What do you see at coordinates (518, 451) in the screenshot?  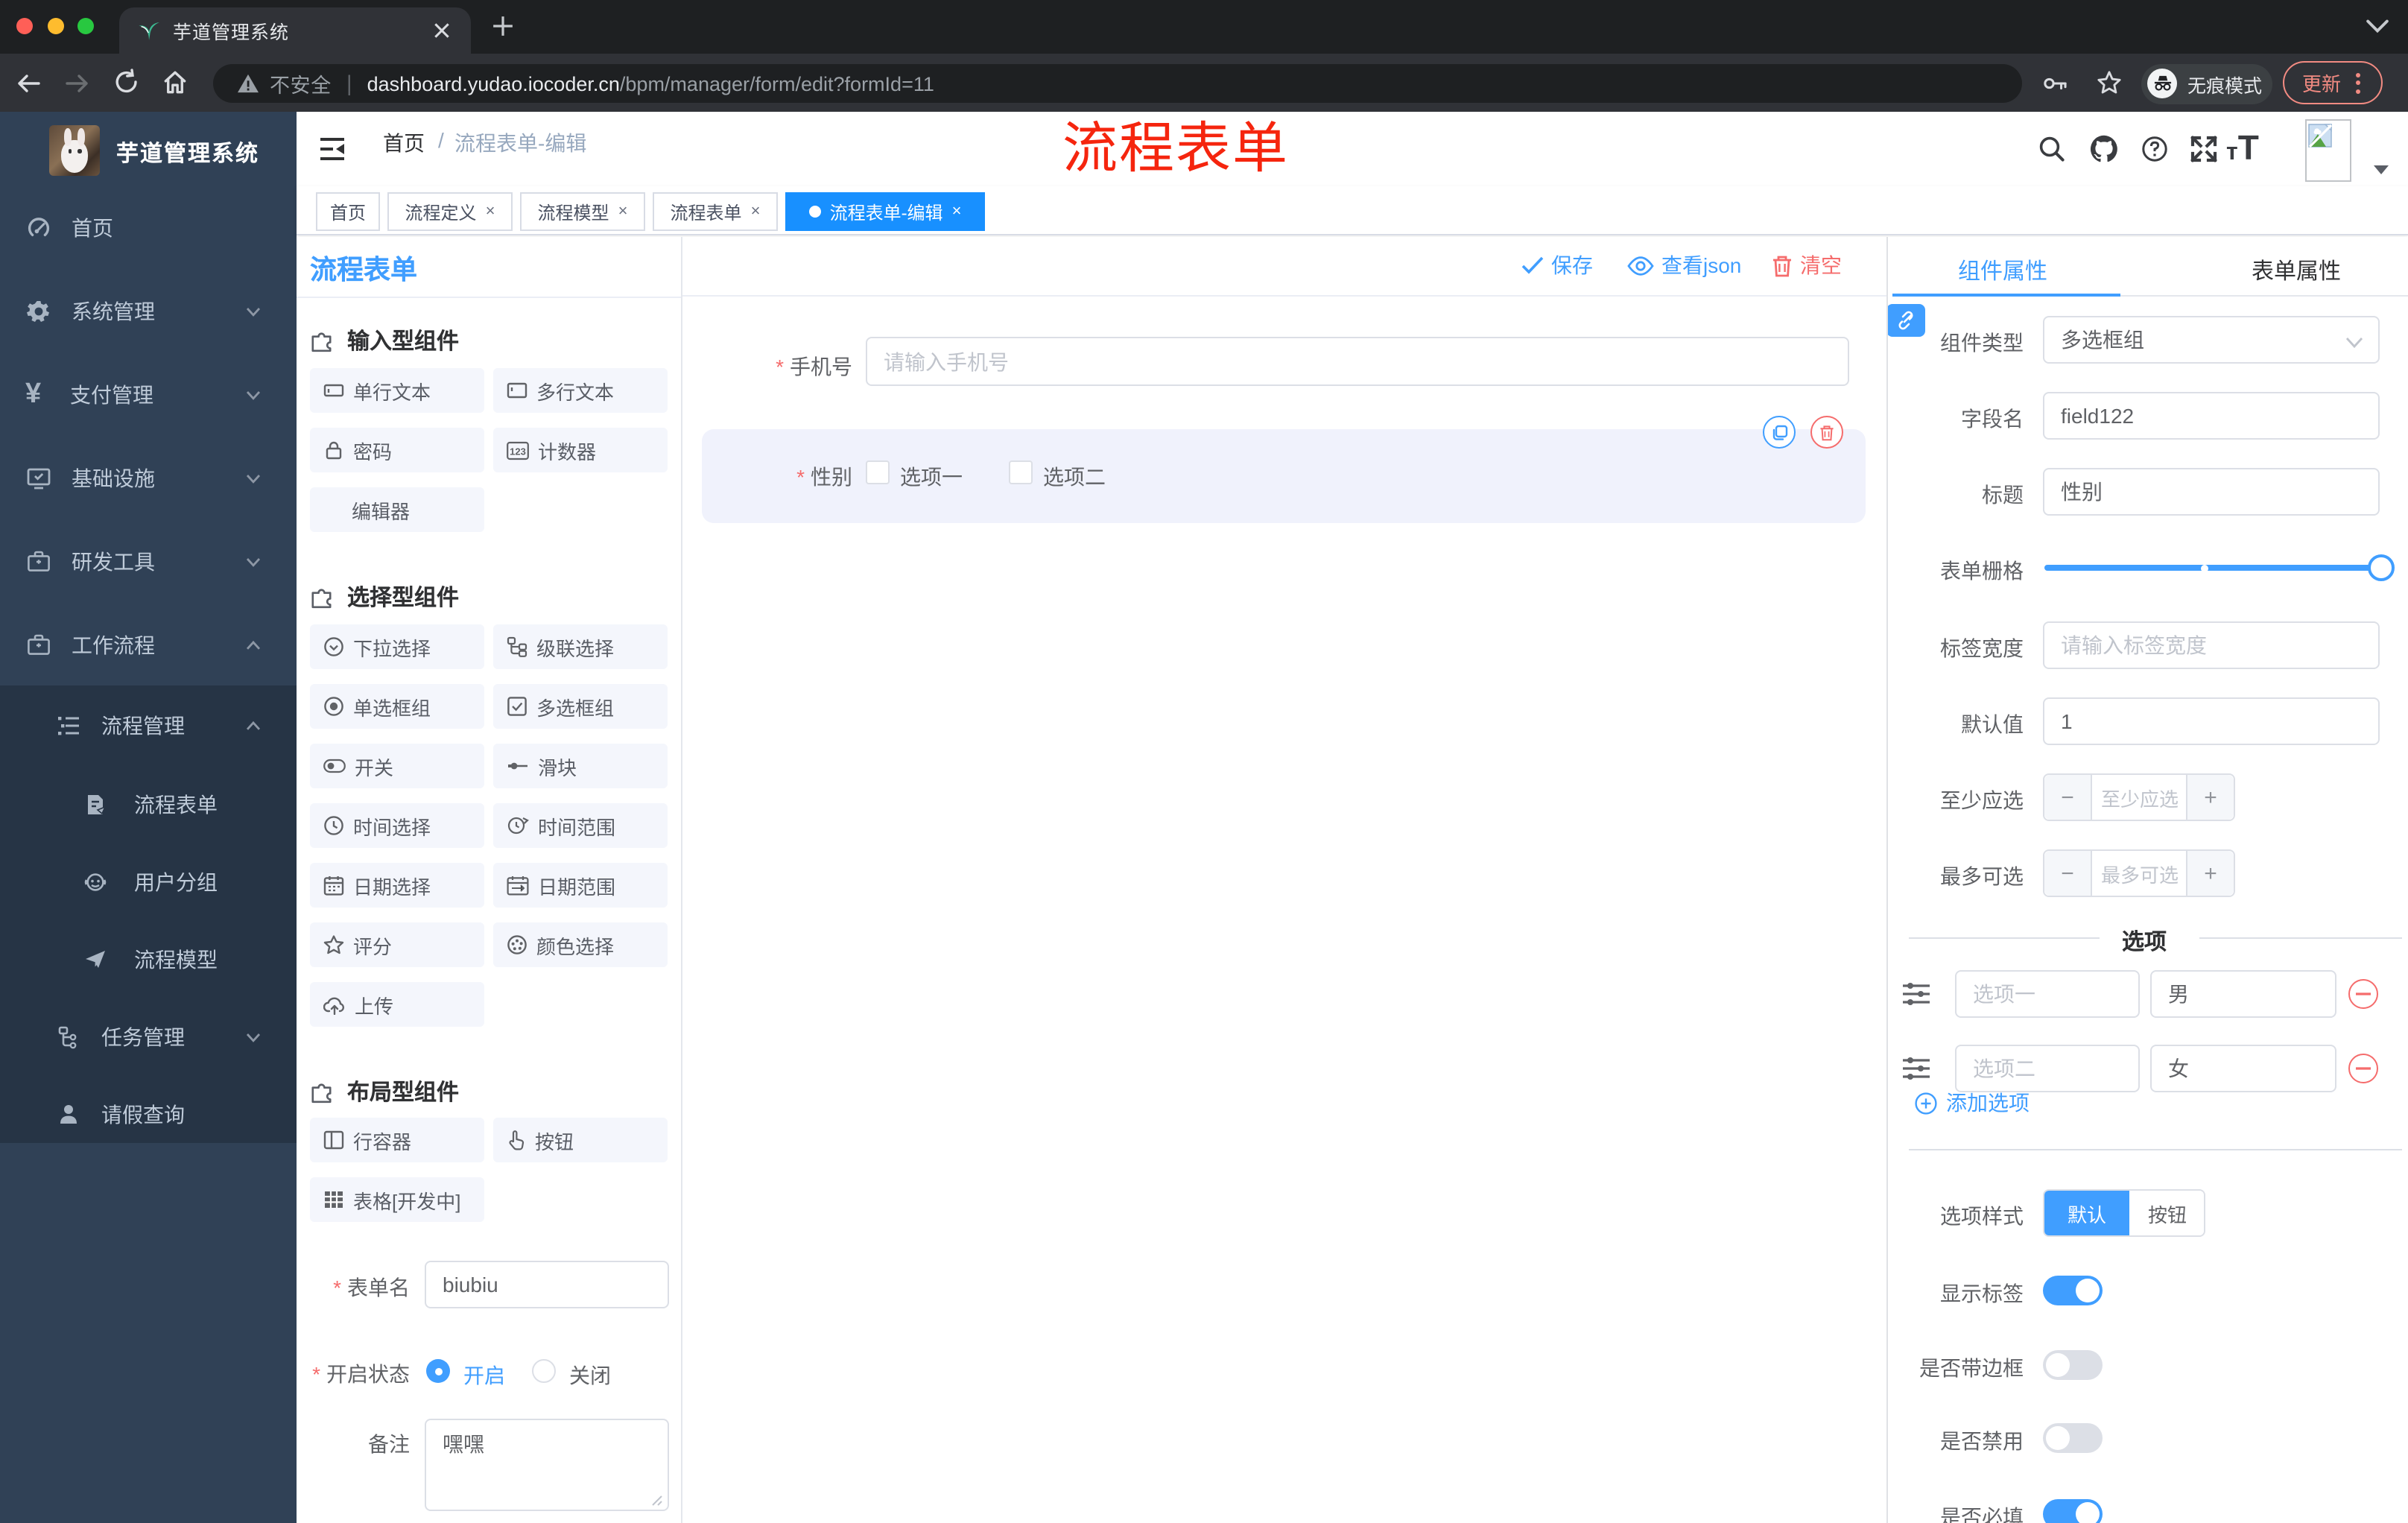 I see `svg-text: 123` at bounding box center [518, 451].